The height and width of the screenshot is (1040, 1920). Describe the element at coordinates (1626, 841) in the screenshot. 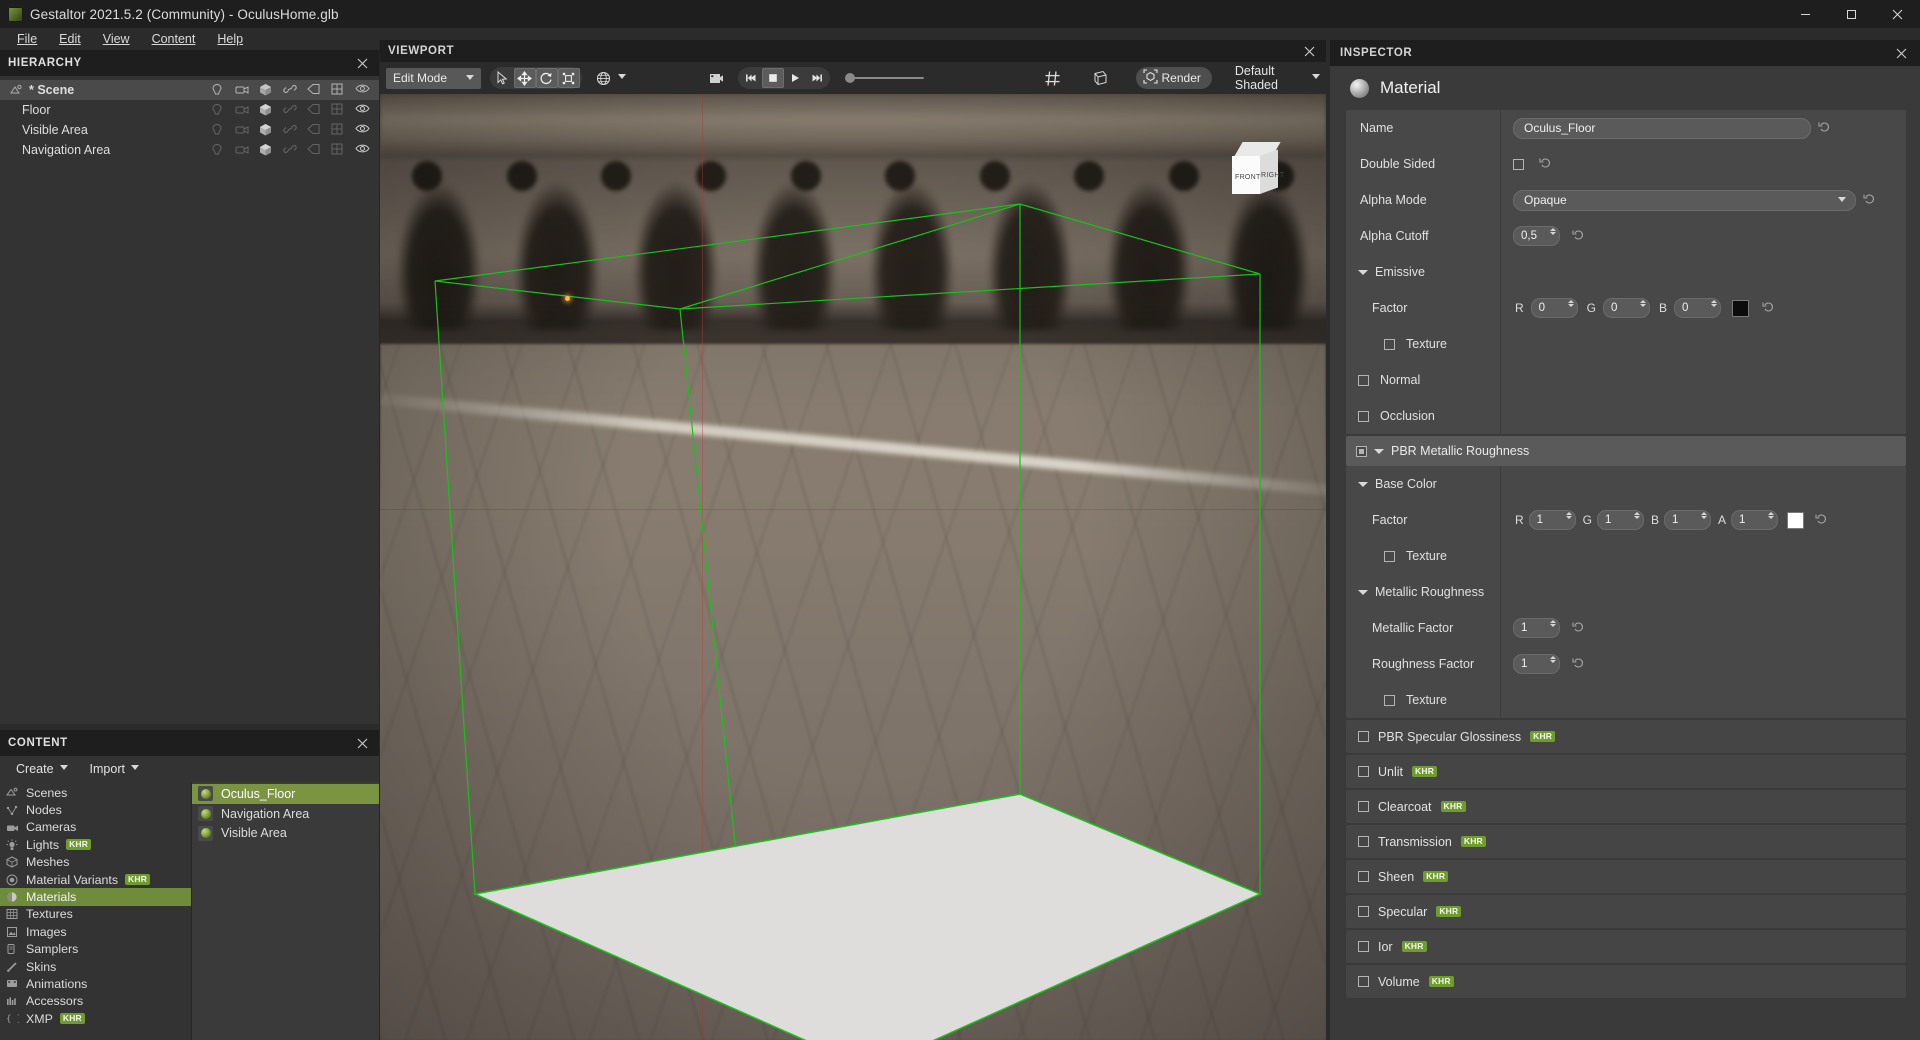

I see `extension-row-transmission: Transmission KHR` at that location.